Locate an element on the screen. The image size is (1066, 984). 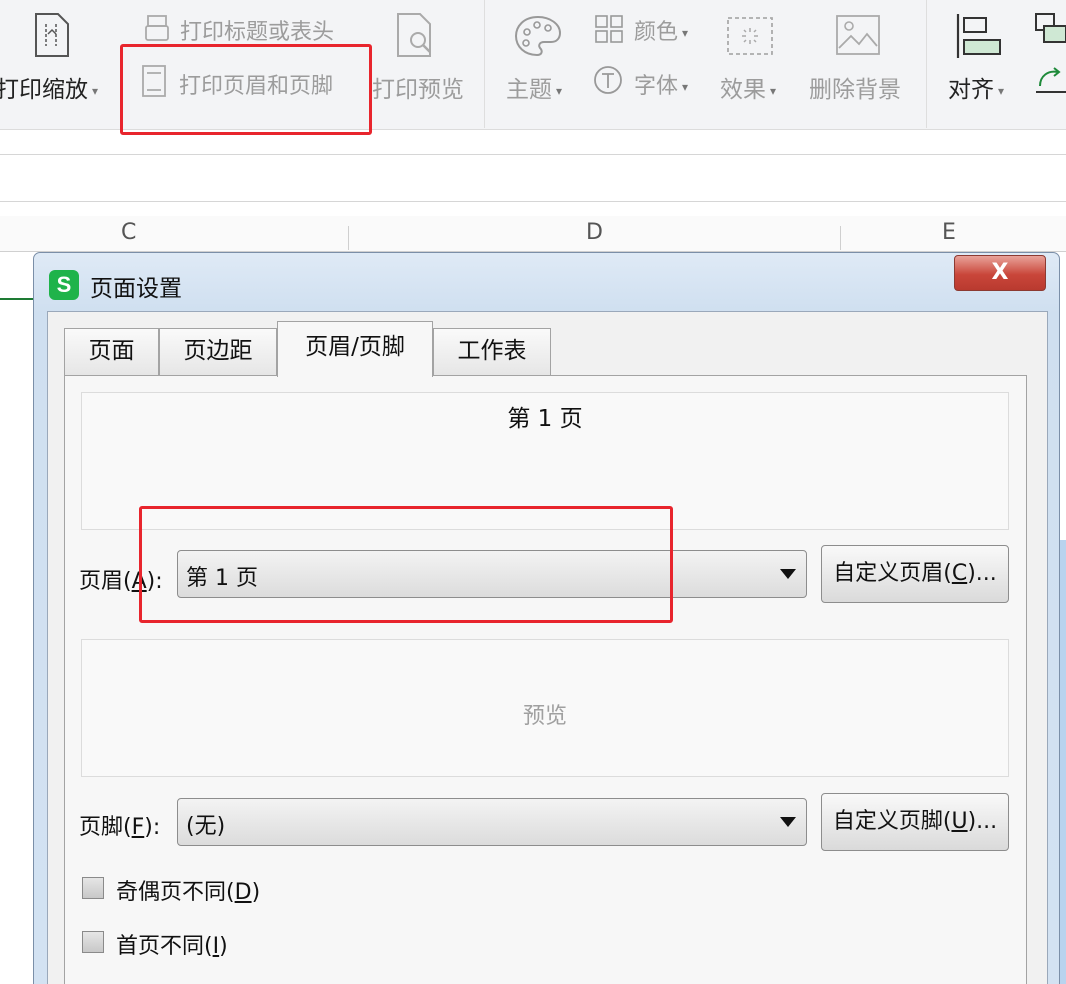
align-button: 对齐 ▾ is located at coordinates (980, 64).